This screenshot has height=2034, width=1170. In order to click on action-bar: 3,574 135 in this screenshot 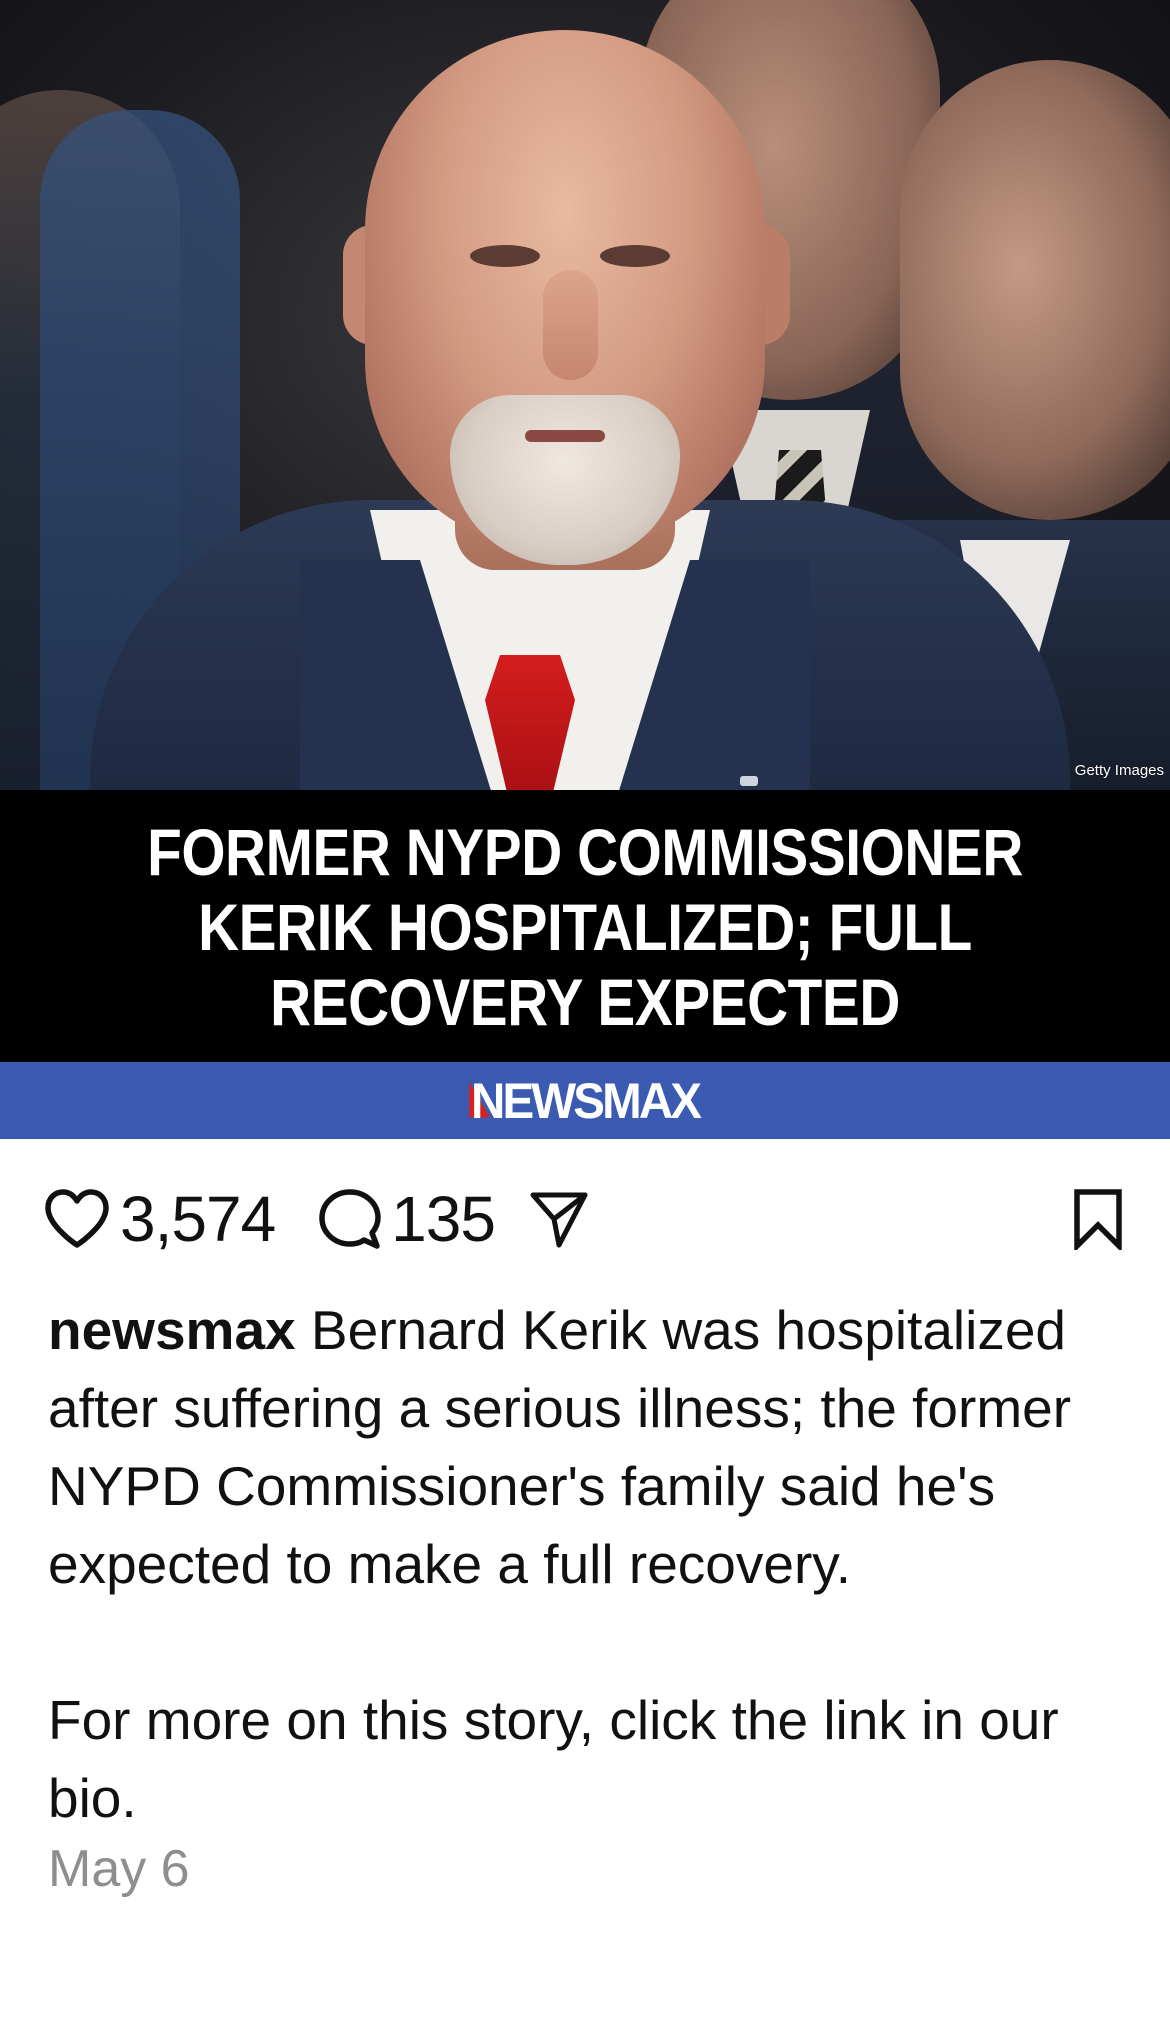, I will do `click(585, 1219)`.